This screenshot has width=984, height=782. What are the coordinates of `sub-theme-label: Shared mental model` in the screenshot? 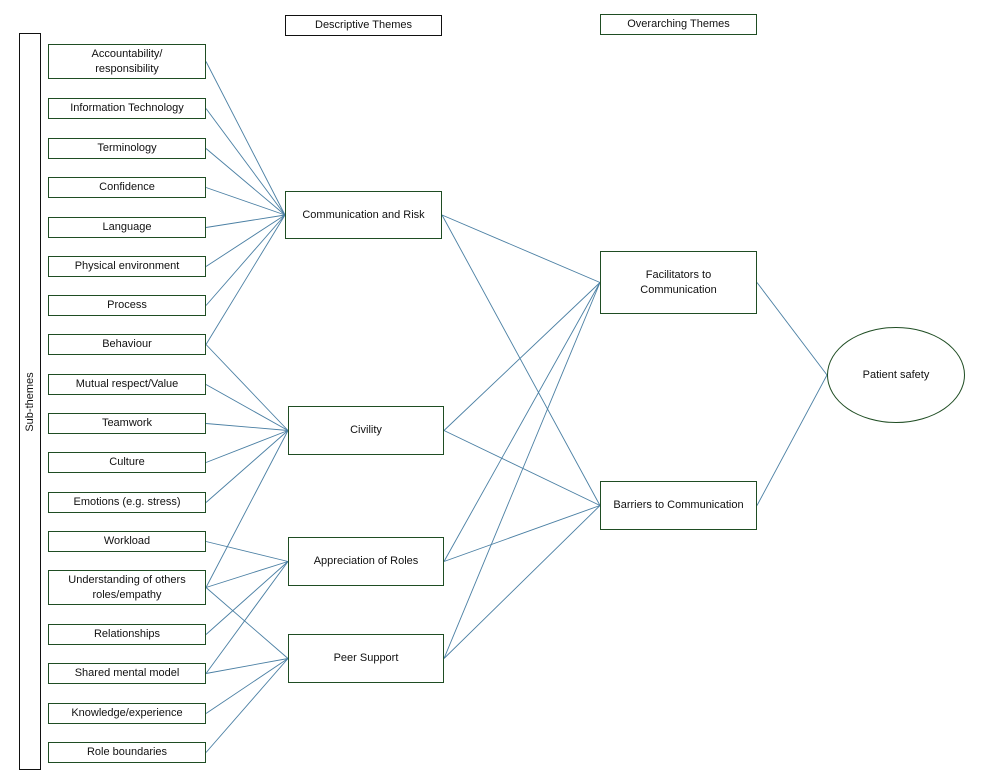 It's located at (127, 673).